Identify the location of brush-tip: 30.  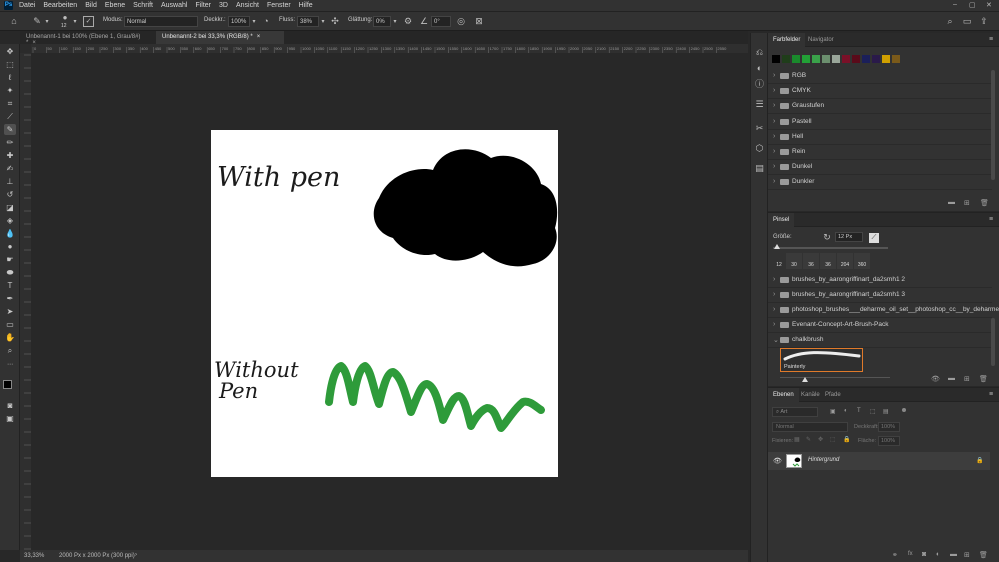
(794, 261).